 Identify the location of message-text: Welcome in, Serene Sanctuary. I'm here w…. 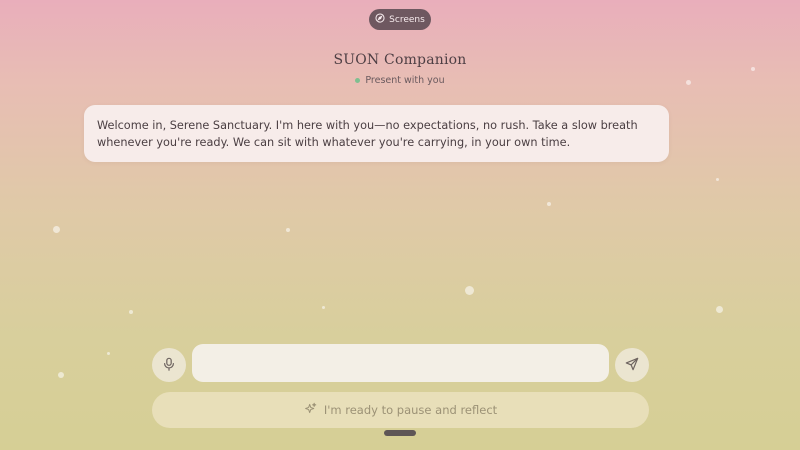
(367, 134).